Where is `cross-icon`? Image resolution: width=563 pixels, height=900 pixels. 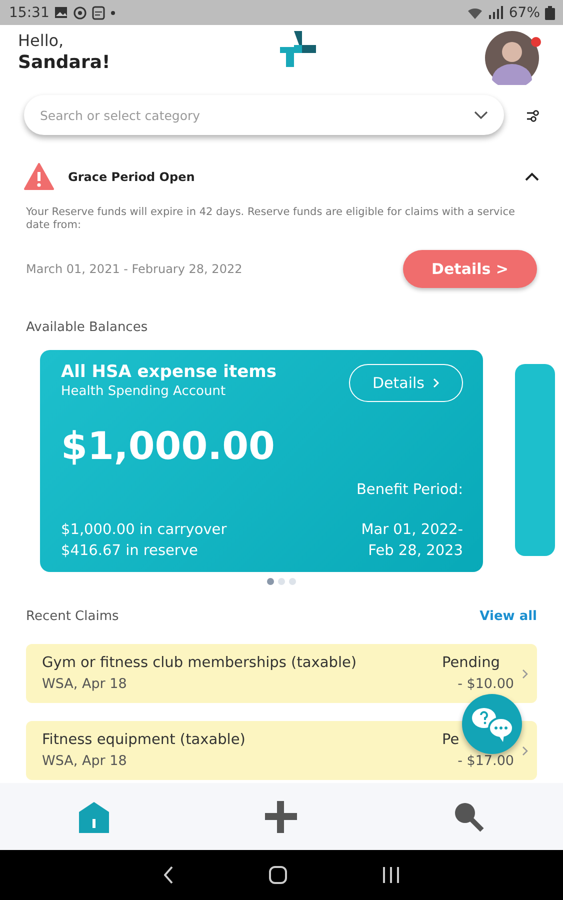
cross-icon is located at coordinates (281, 816).